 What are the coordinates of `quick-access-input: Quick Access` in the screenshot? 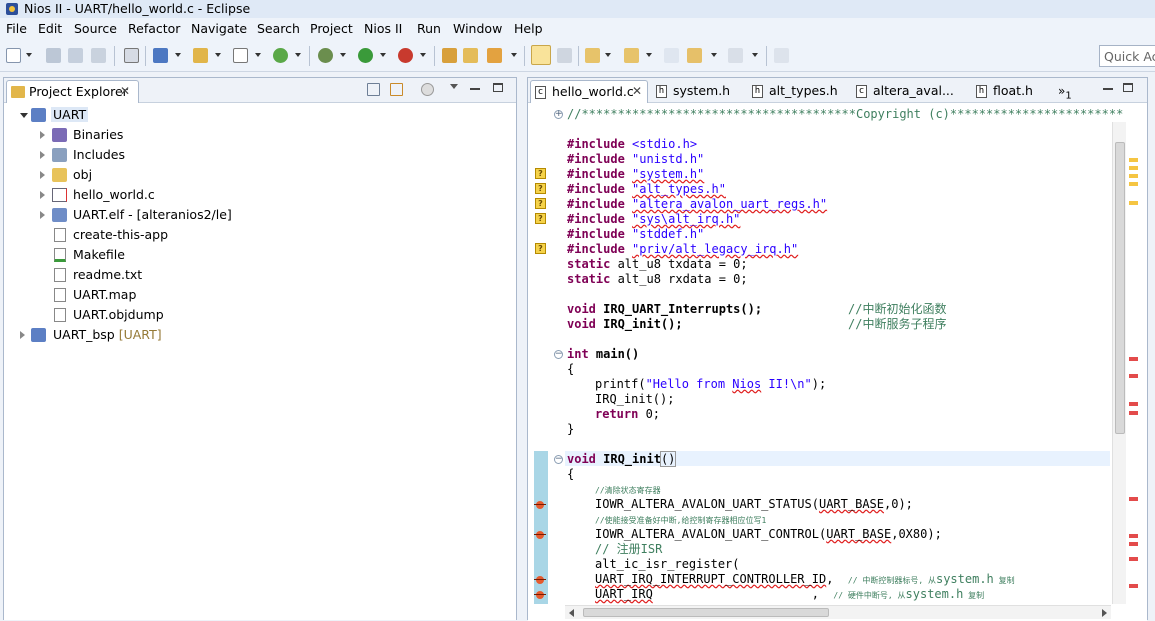 It's located at (1127, 56).